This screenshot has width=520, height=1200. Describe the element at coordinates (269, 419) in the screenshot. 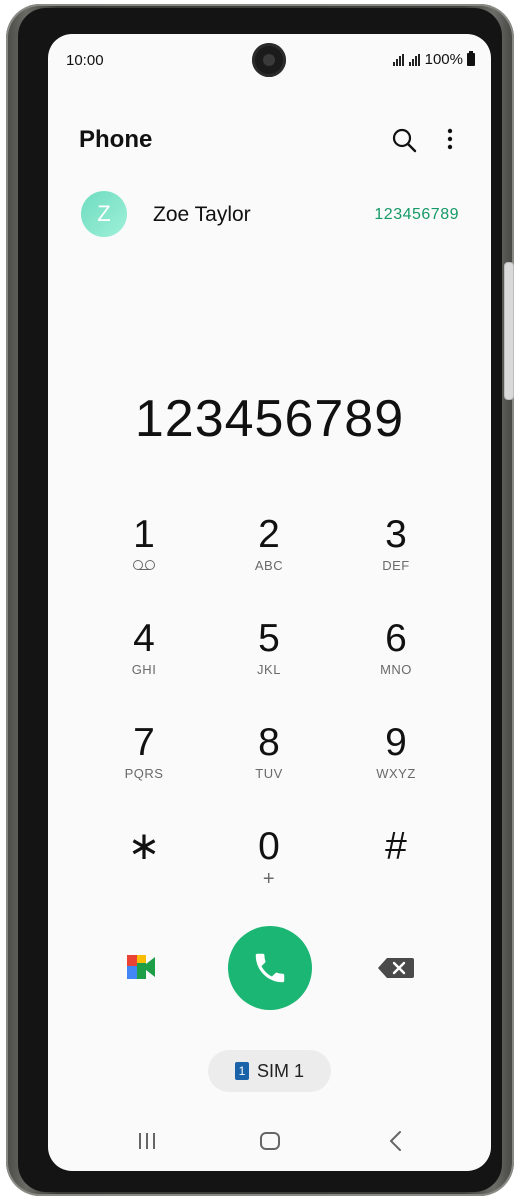

I see `dialed-number: 123456789` at that location.